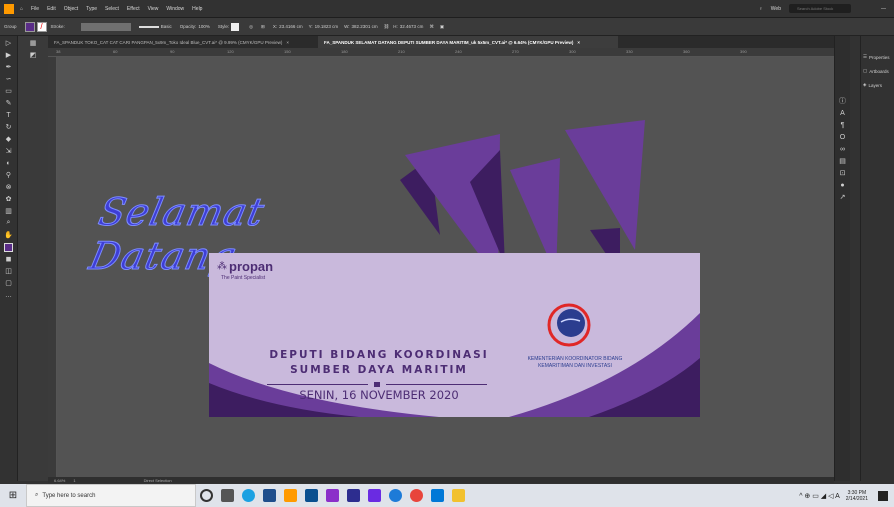 The height and width of the screenshot is (507, 894). What do you see at coordinates (153, 9) in the screenshot?
I see `menu-view: View` at bounding box center [153, 9].